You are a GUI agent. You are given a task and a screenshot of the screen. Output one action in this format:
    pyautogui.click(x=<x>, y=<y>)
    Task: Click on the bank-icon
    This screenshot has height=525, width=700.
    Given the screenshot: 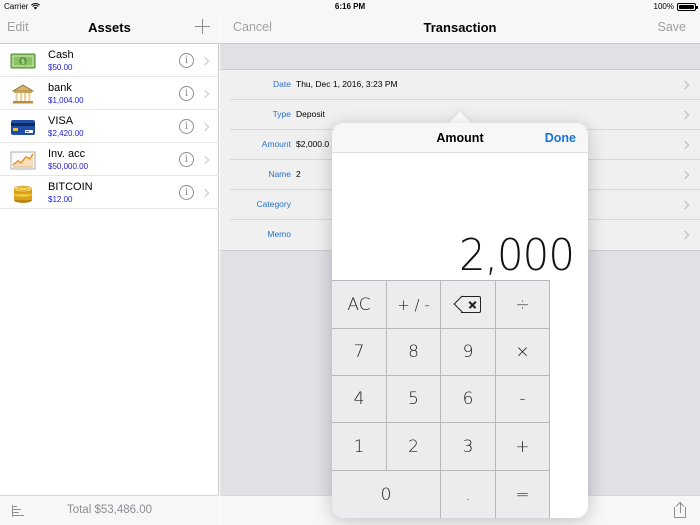 What is the action you would take?
    pyautogui.click(x=23, y=94)
    